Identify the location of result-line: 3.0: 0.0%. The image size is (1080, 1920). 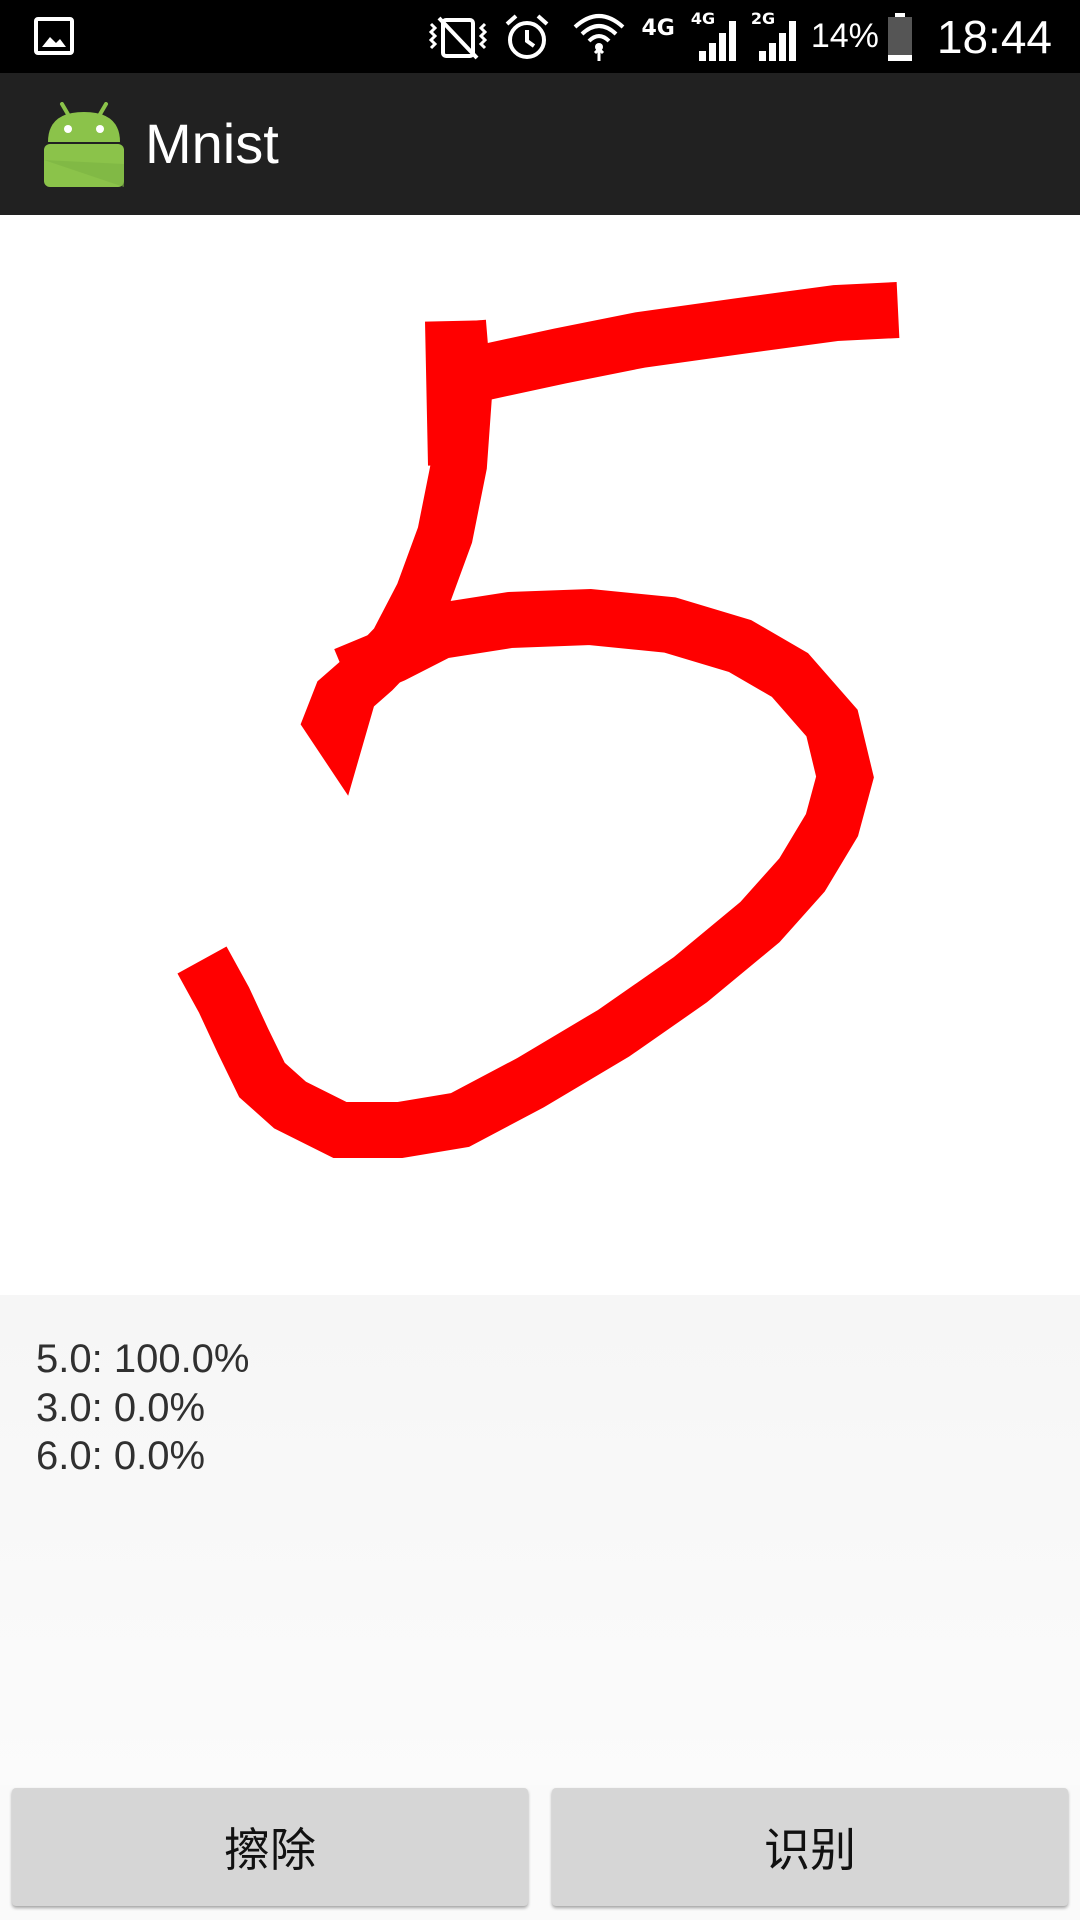
(121, 1408).